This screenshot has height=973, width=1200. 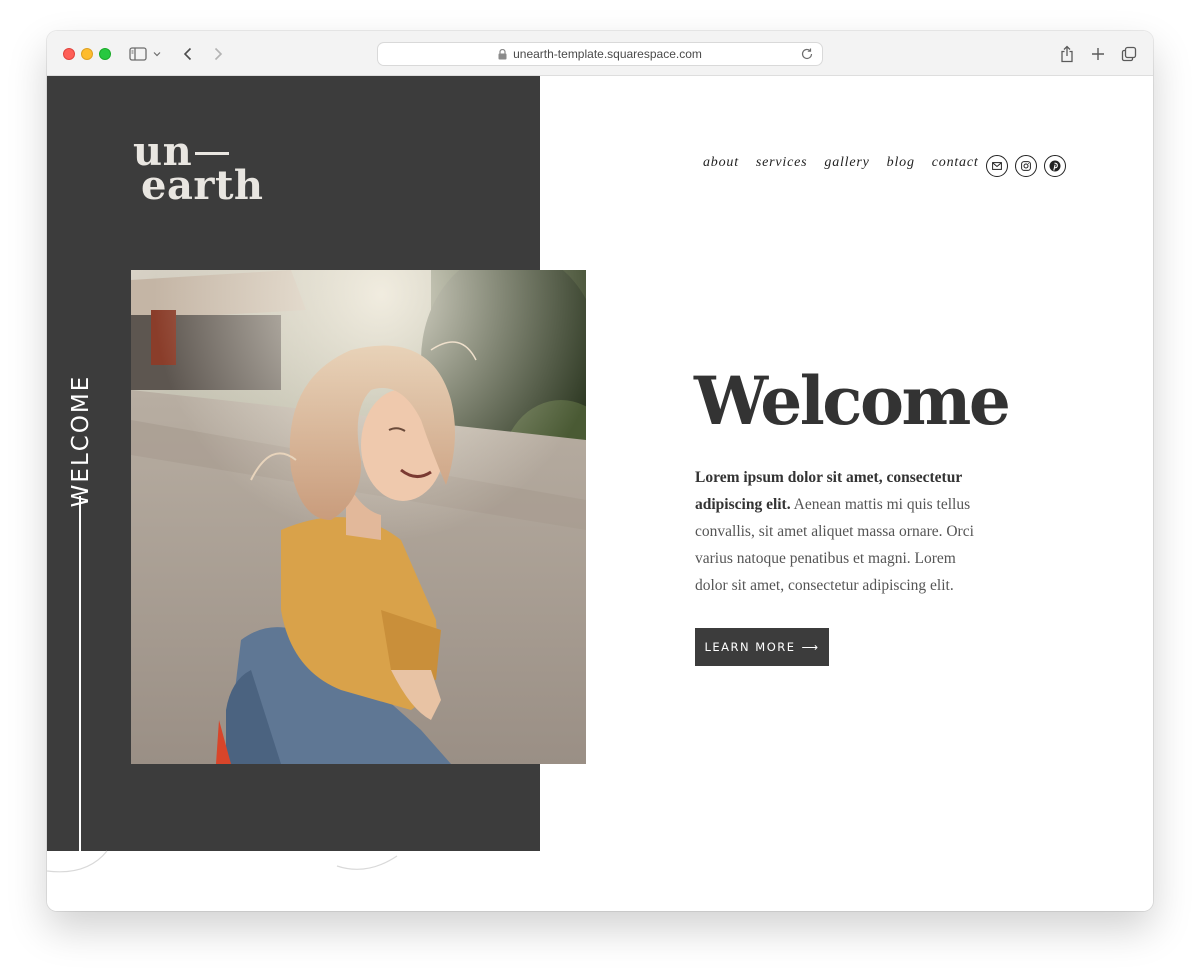 I want to click on tab-overview-icon, so click(x=1129, y=54).